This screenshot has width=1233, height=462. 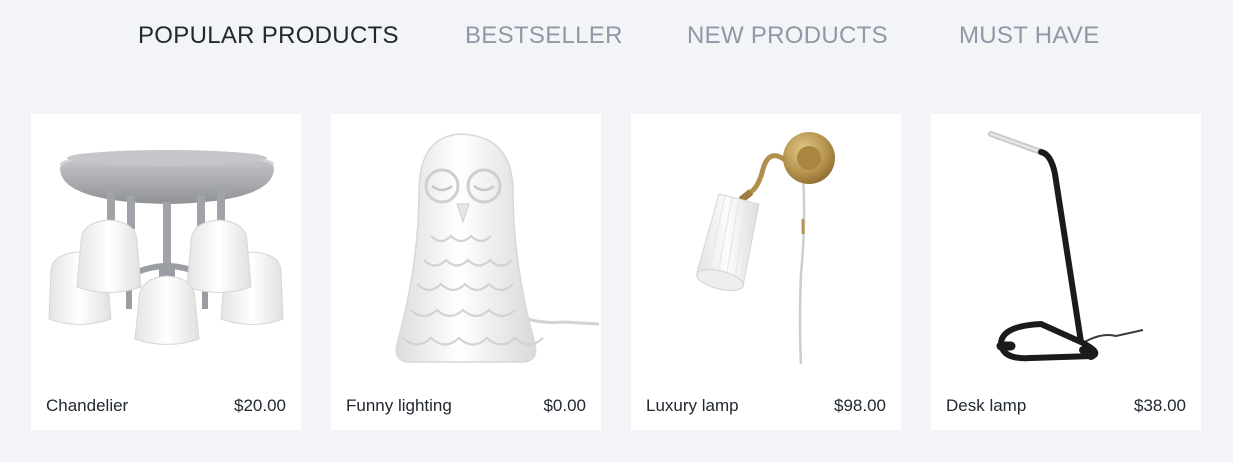 I want to click on wall-lamp-icon, so click(x=766, y=246).